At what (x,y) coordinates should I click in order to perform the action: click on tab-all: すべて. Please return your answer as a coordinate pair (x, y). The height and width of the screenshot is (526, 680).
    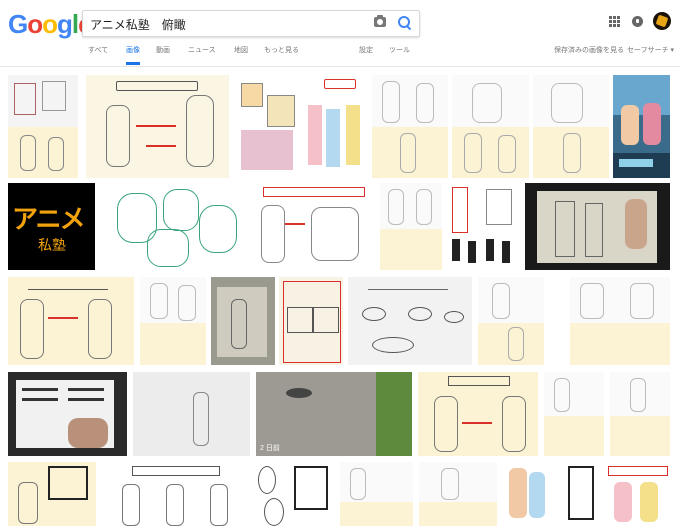
    Looking at the image, I should click on (98, 50).